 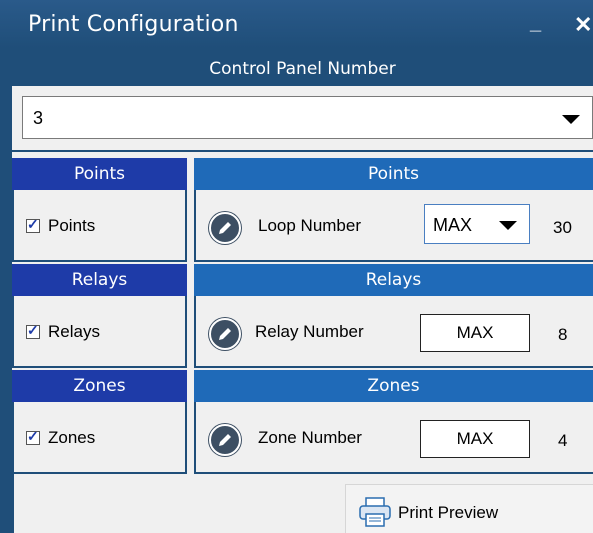 What do you see at coordinates (375, 514) in the screenshot?
I see `printer-icon` at bounding box center [375, 514].